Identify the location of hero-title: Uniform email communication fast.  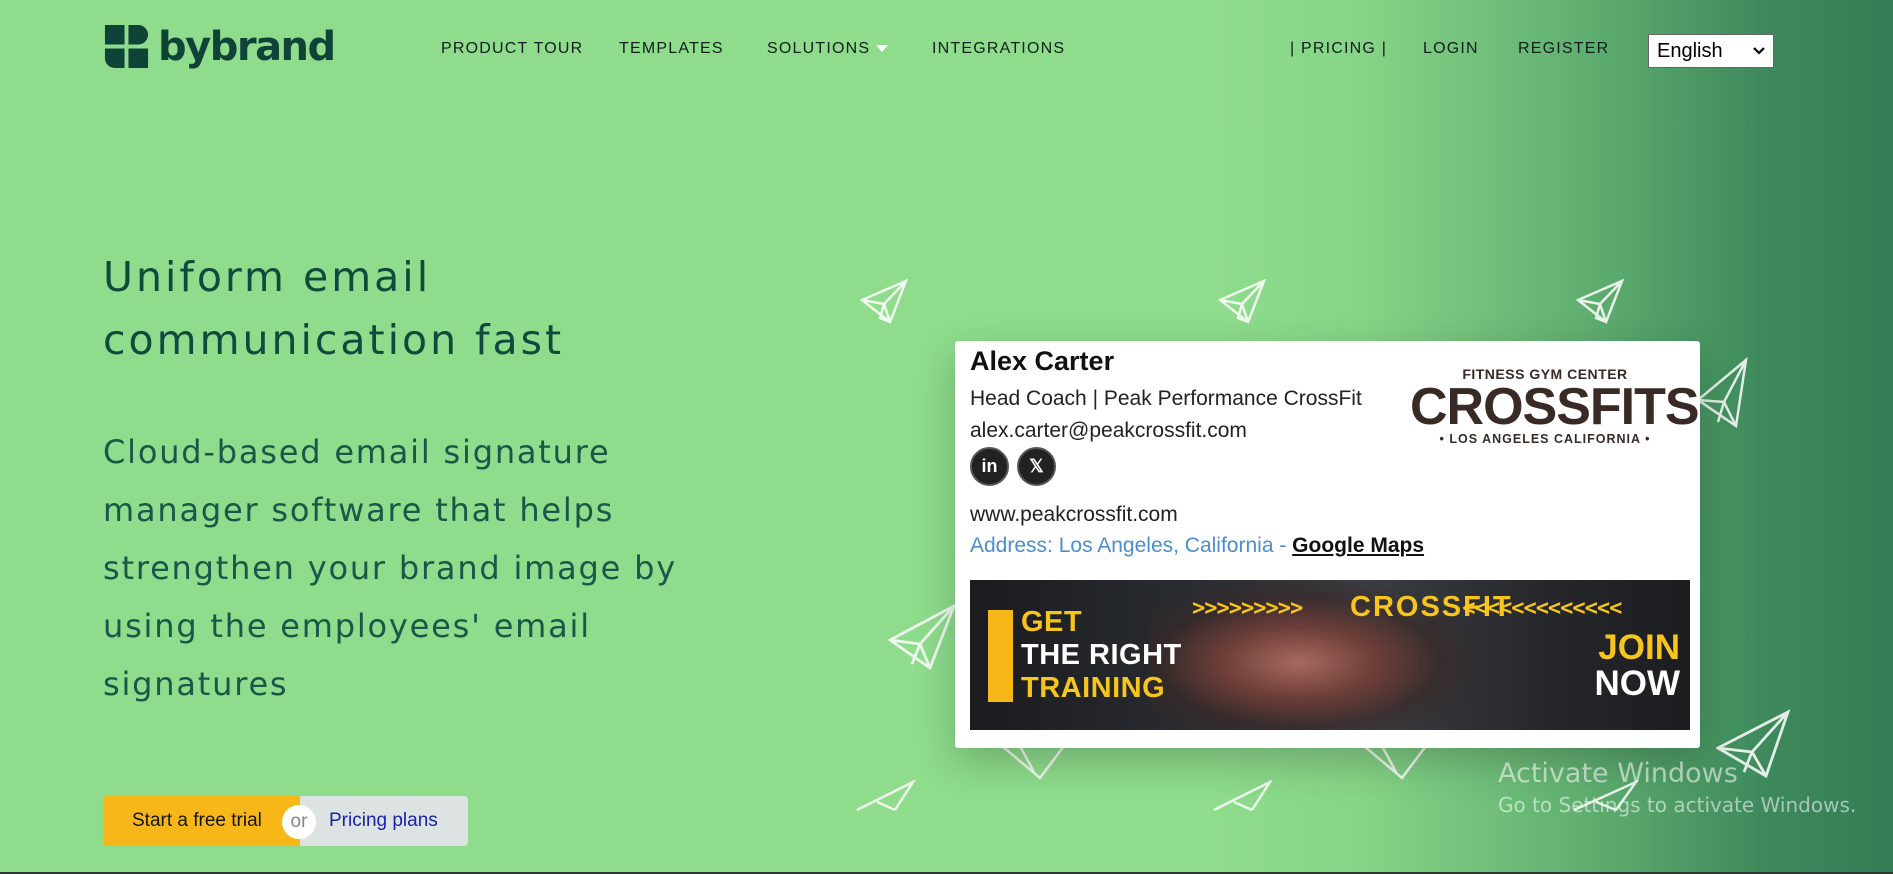
(334, 308).